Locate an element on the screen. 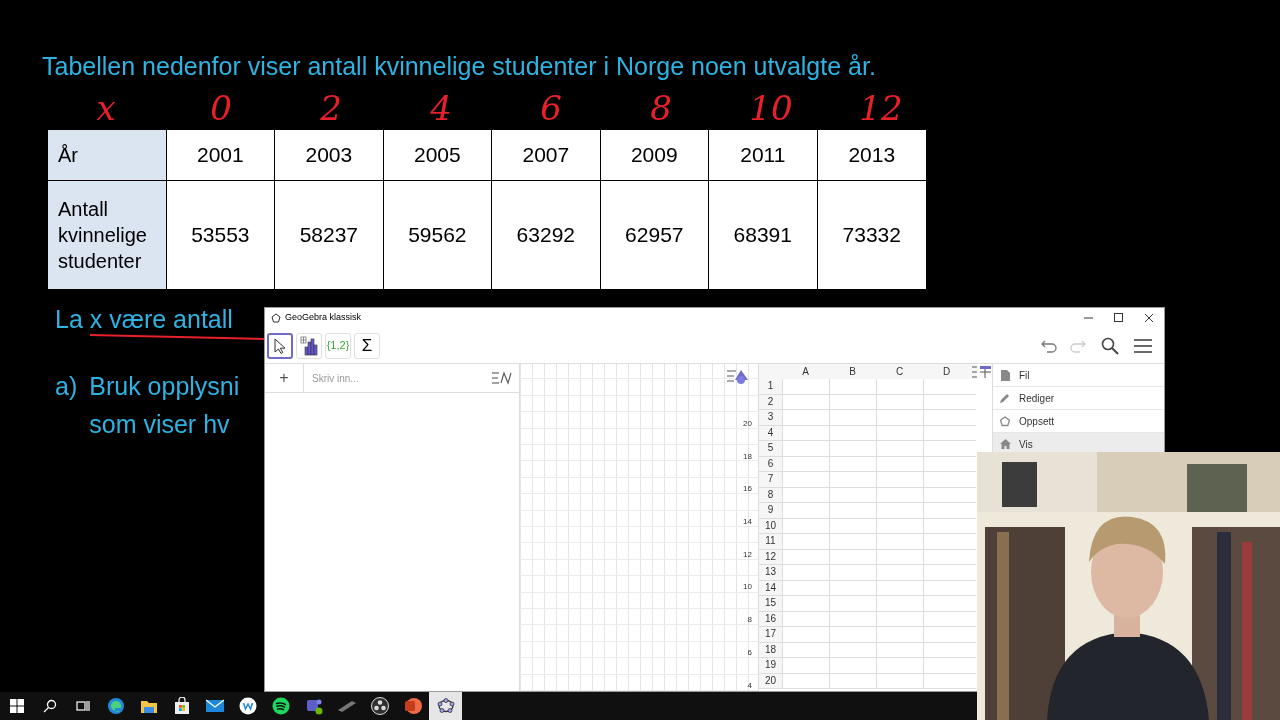 The height and width of the screenshot is (720, 1280). row-header: 15 is located at coordinates (770, 603).